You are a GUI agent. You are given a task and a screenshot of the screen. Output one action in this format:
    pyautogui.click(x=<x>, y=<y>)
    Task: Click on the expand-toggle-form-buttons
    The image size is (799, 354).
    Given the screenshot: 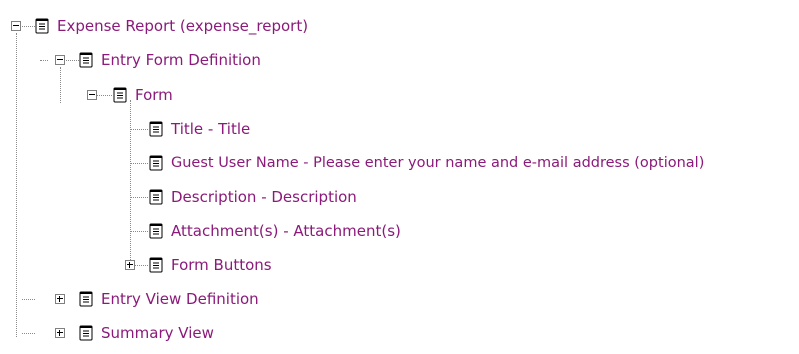 What is the action you would take?
    pyautogui.click(x=130, y=265)
    